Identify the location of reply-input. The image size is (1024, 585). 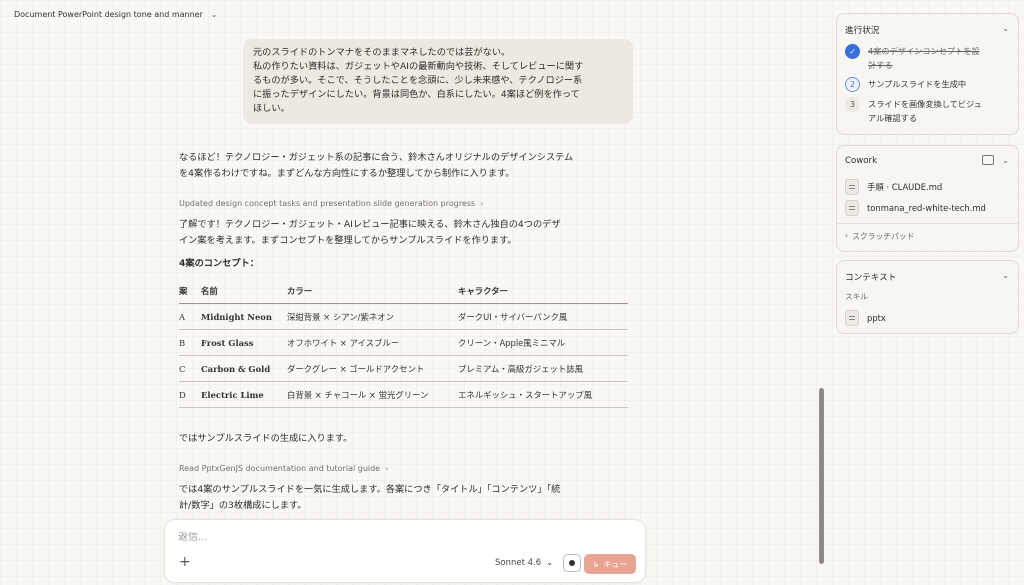
(328, 537).